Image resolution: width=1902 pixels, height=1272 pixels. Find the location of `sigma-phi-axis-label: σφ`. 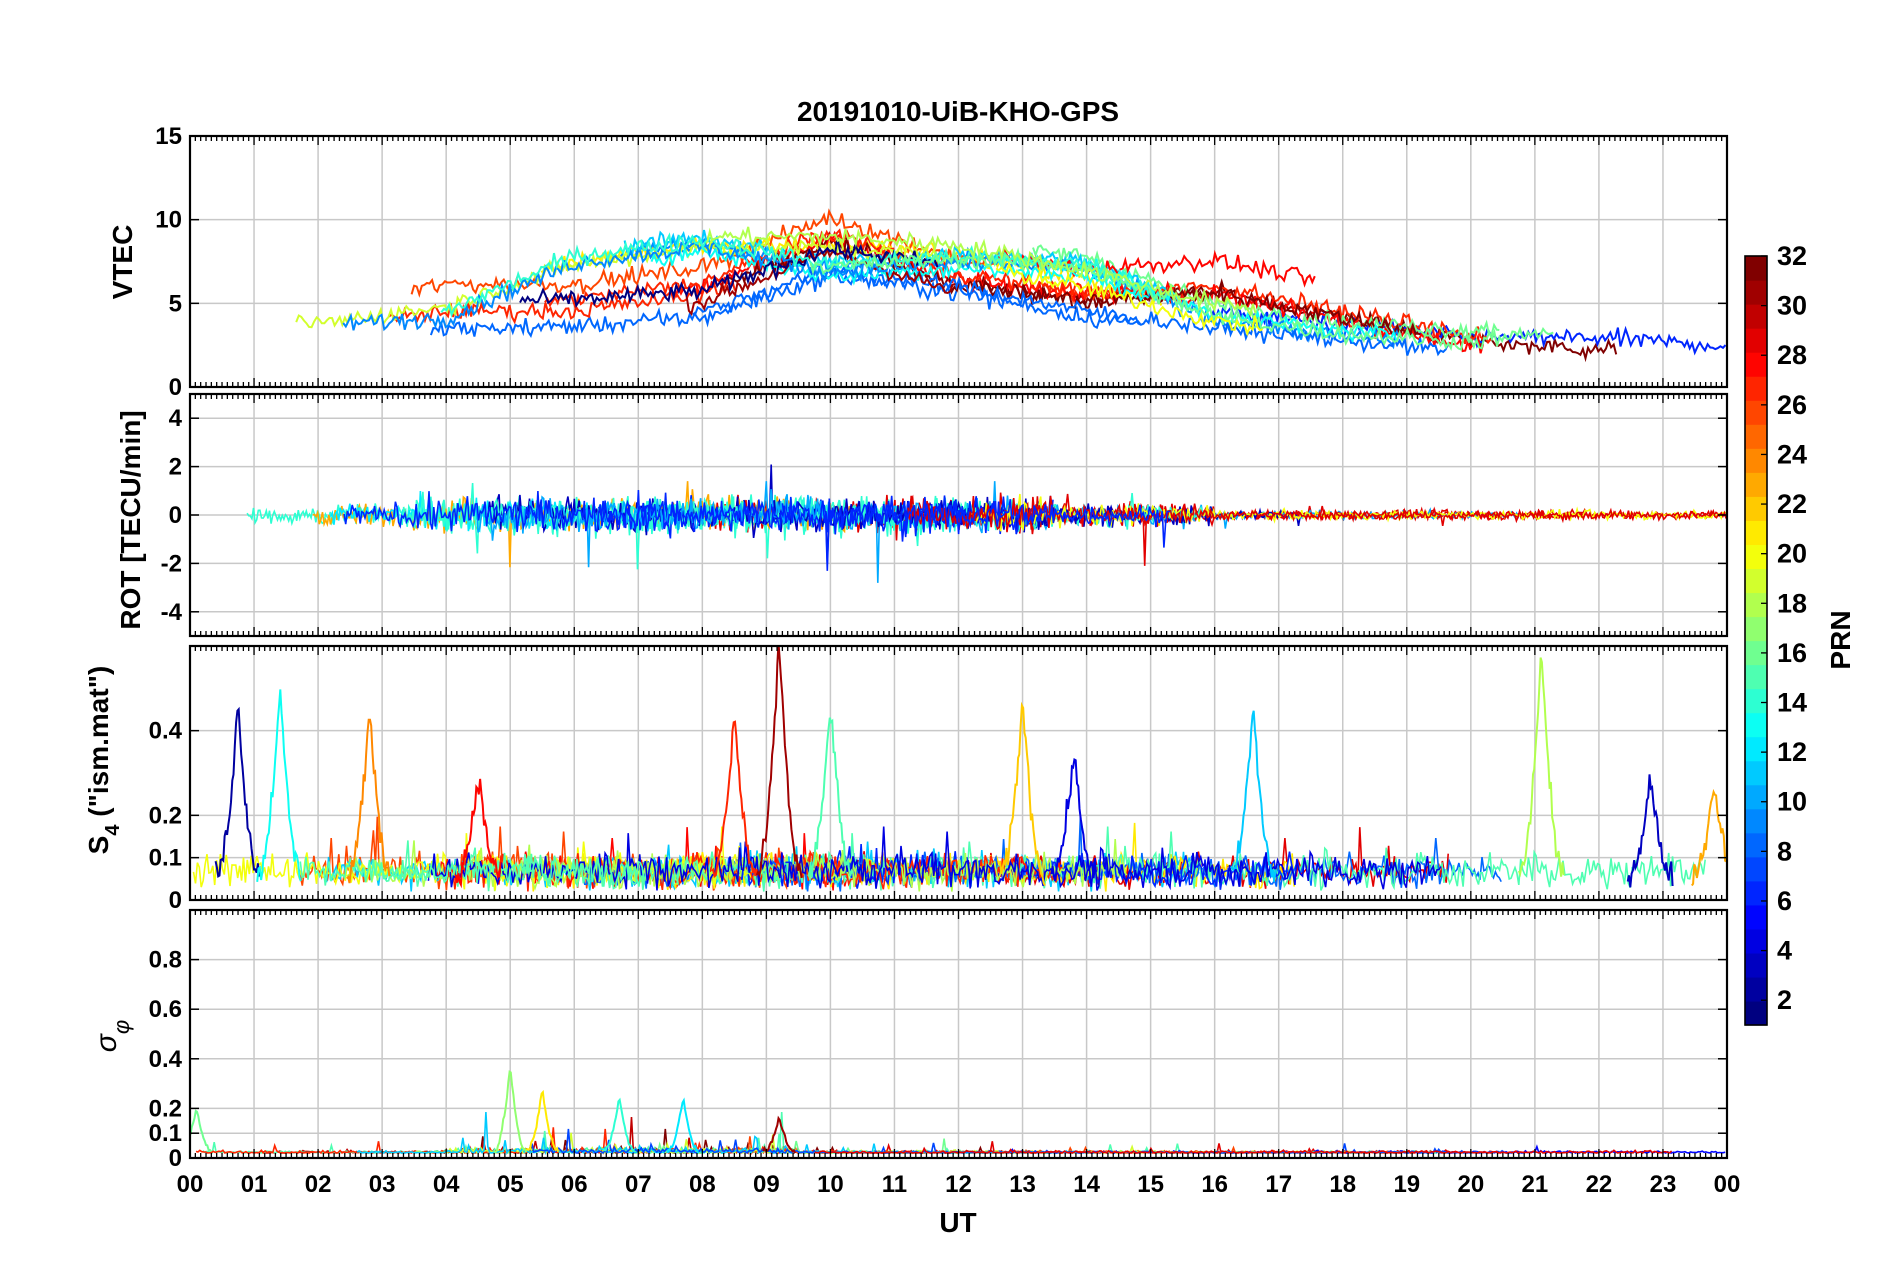

sigma-phi-axis-label: σφ is located at coordinates (112, 1036).